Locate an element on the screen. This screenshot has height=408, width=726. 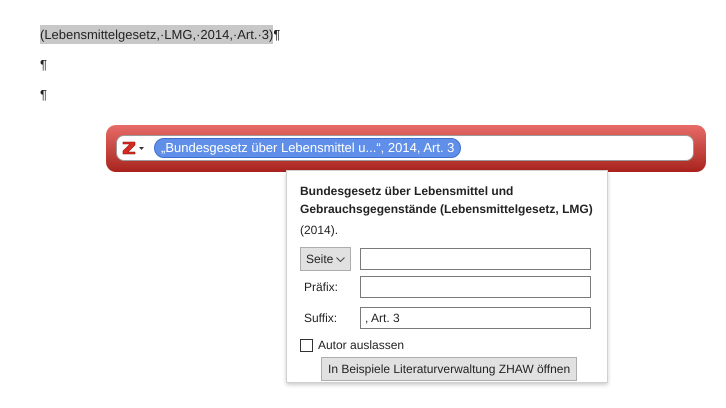
caret-icon is located at coordinates (141, 148).